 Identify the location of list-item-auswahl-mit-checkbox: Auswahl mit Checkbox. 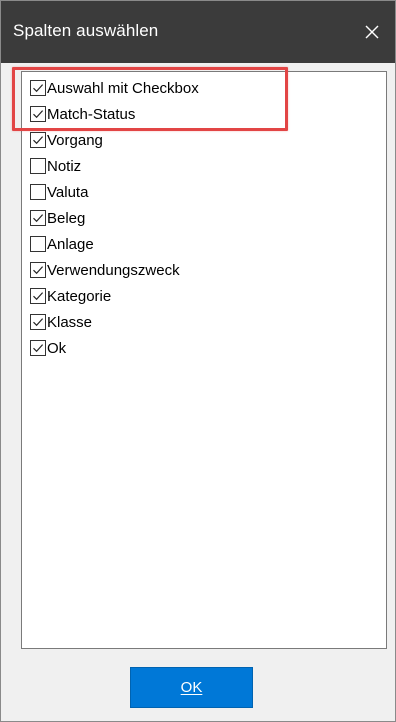
(114, 88).